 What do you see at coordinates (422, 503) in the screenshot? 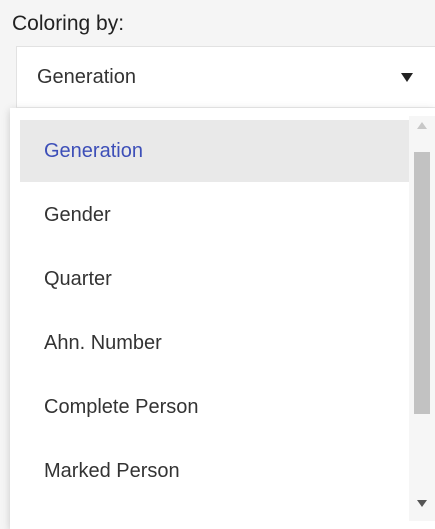
I see `scroll-down-icon` at bounding box center [422, 503].